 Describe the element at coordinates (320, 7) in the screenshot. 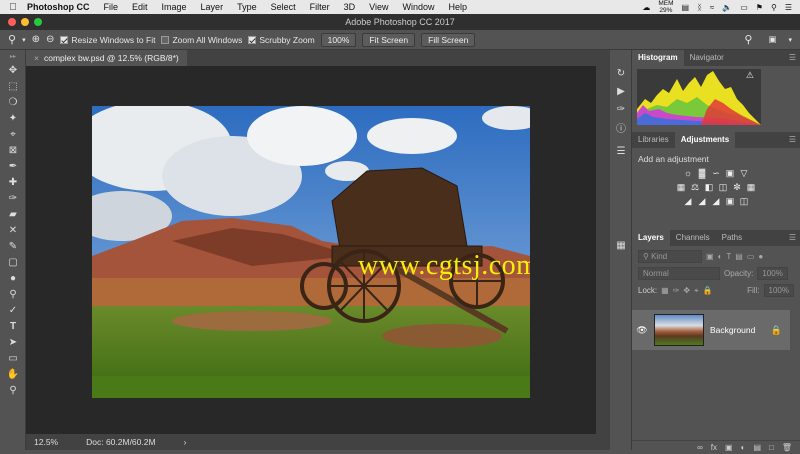

I see `menu-filter: Filter` at that location.